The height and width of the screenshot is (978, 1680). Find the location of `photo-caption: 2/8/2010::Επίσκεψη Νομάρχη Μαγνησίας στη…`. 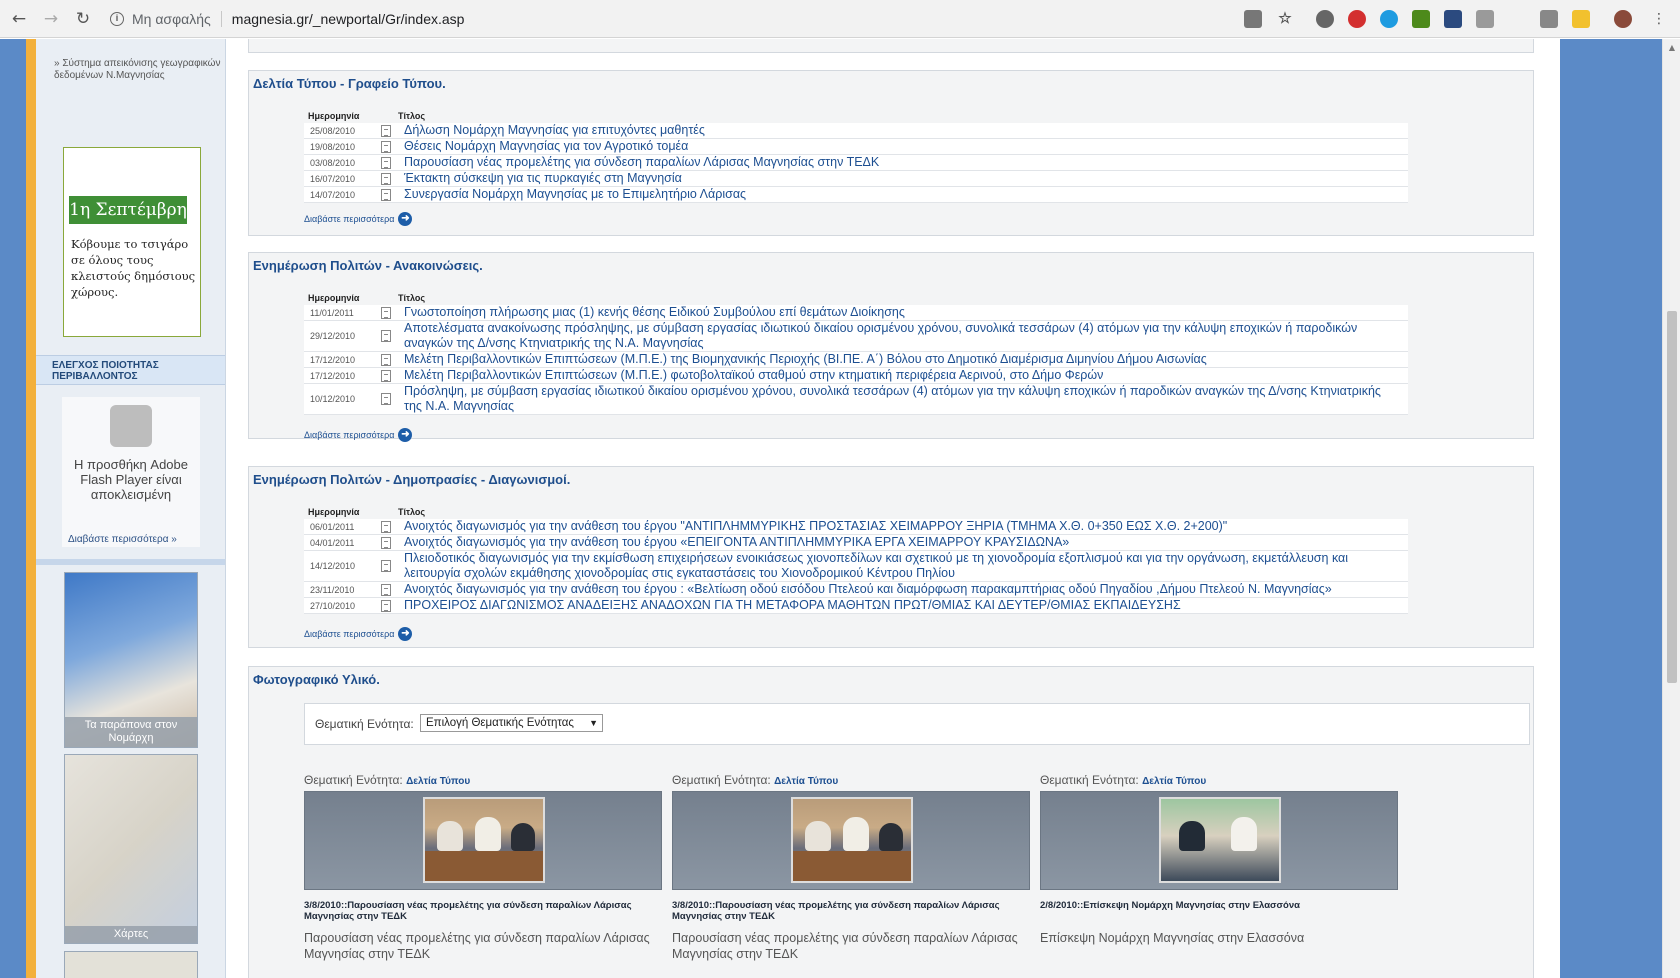

photo-caption: 2/8/2010::Επίσκεψη Νομάρχη Μαγνησίας στη… is located at coordinates (1220, 915).